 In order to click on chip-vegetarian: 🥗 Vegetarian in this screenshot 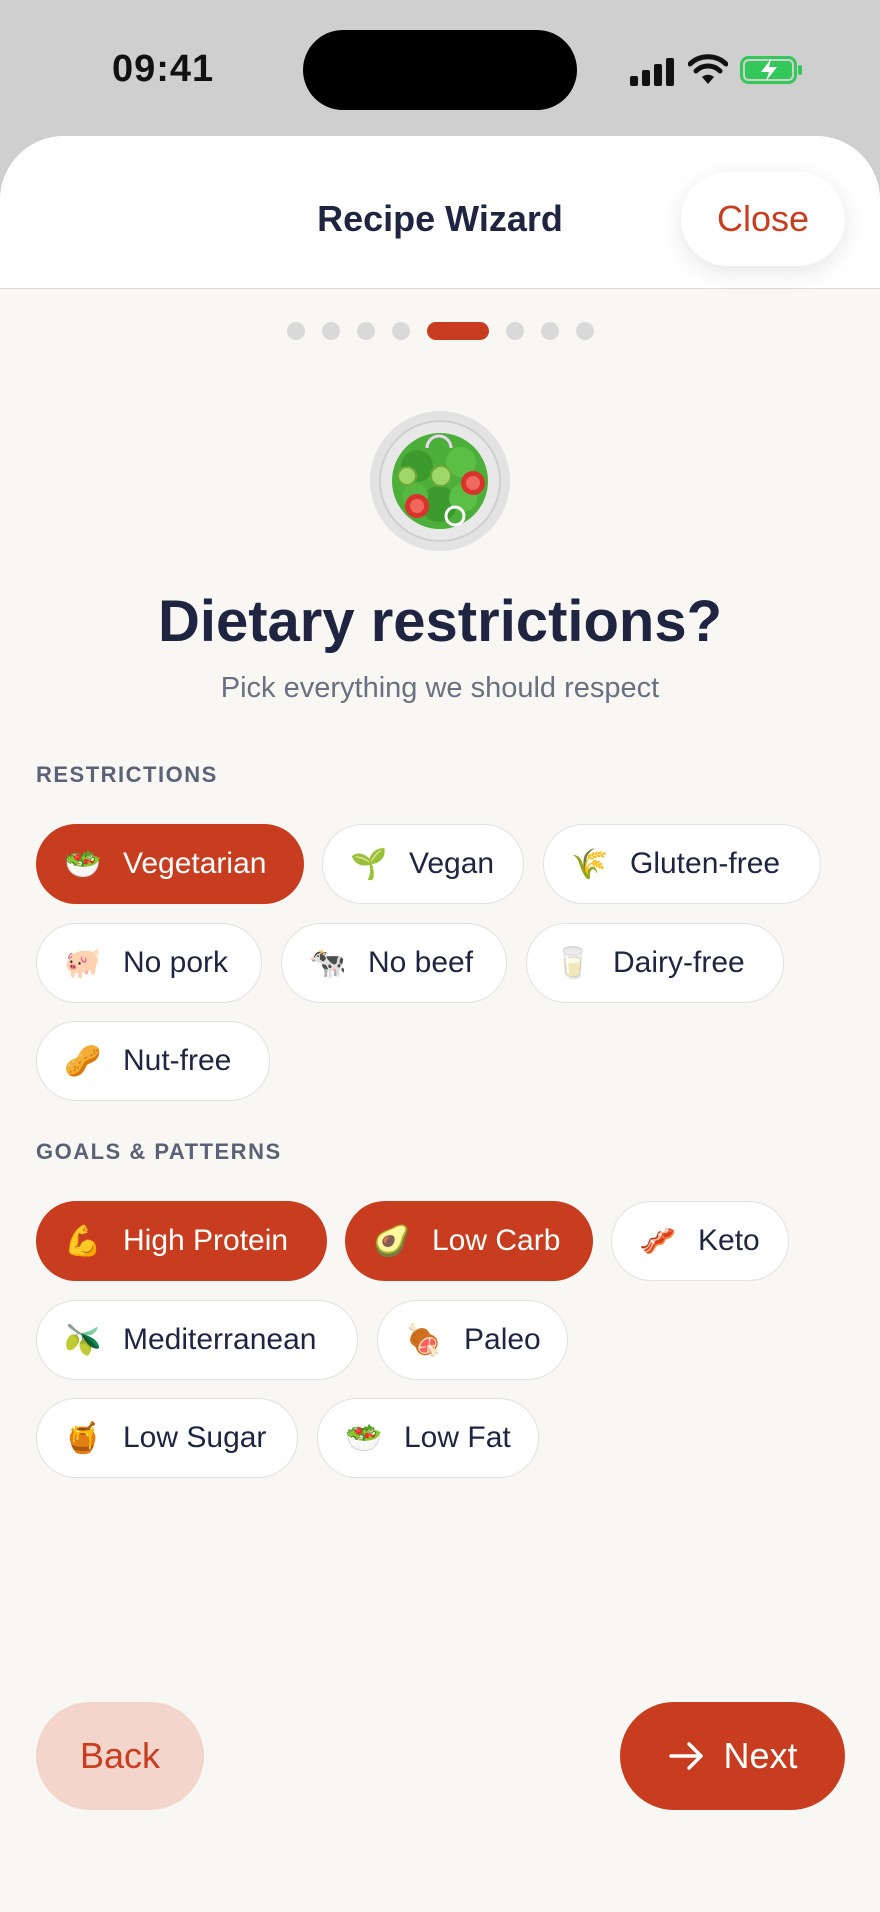, I will do `click(170, 864)`.